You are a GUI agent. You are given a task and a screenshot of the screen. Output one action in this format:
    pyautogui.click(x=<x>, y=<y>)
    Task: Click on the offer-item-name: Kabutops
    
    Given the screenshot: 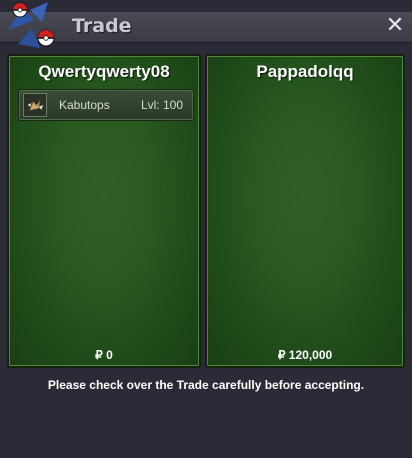 What is the action you would take?
    pyautogui.click(x=84, y=105)
    